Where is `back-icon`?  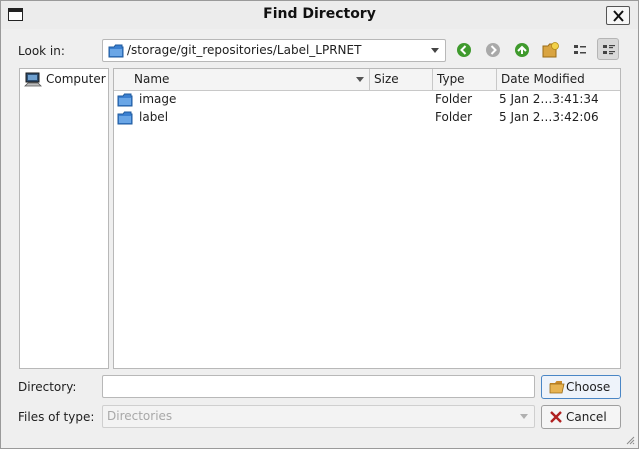 back-icon is located at coordinates (464, 50).